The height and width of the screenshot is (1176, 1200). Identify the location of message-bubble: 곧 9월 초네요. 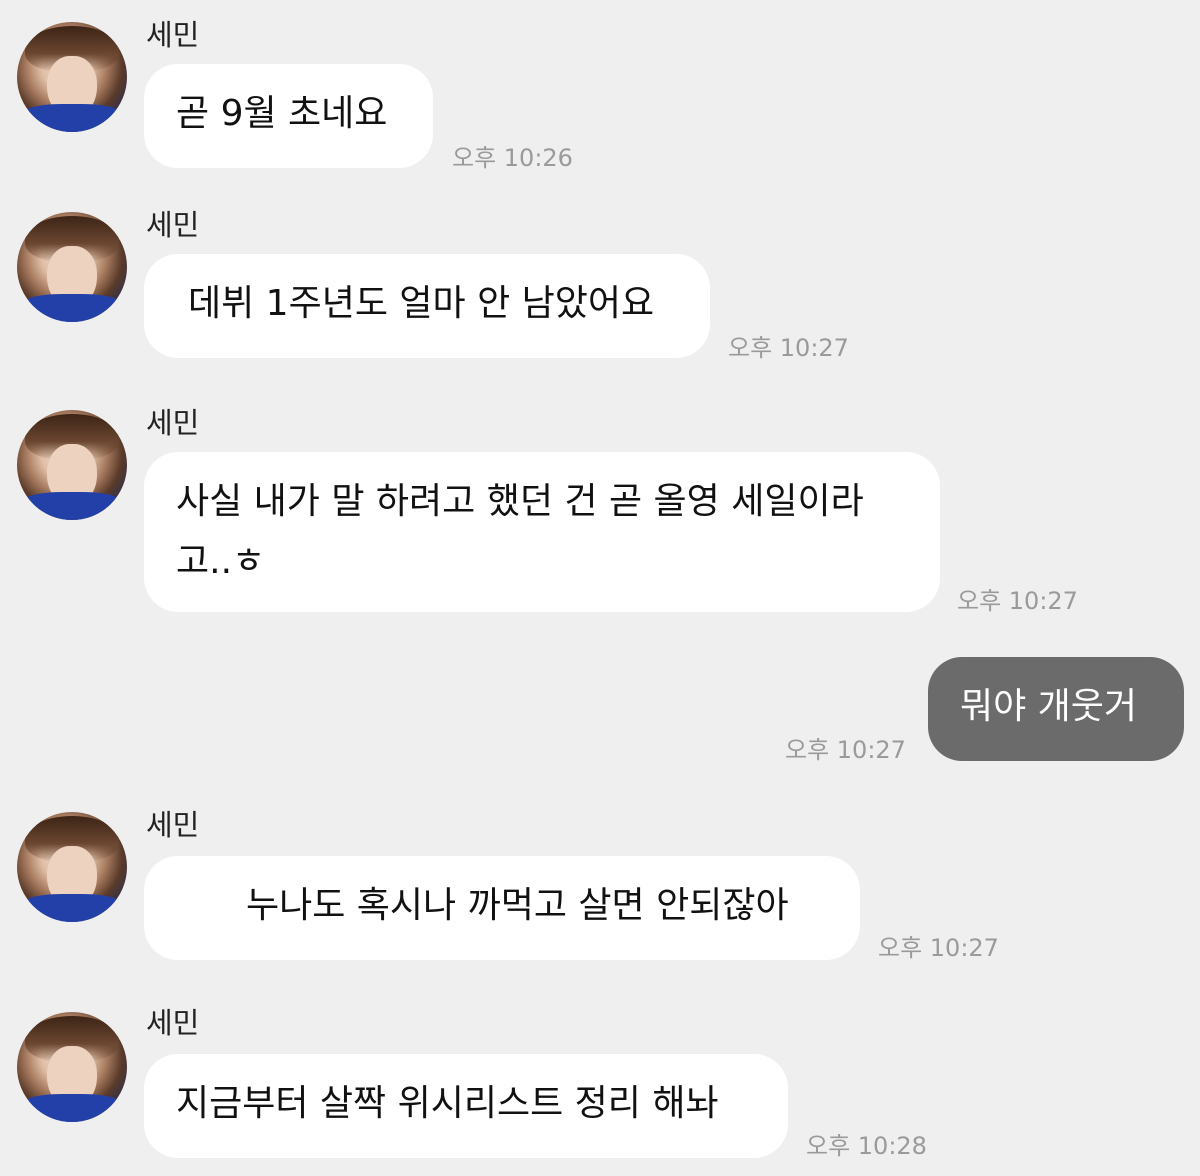
(288, 116).